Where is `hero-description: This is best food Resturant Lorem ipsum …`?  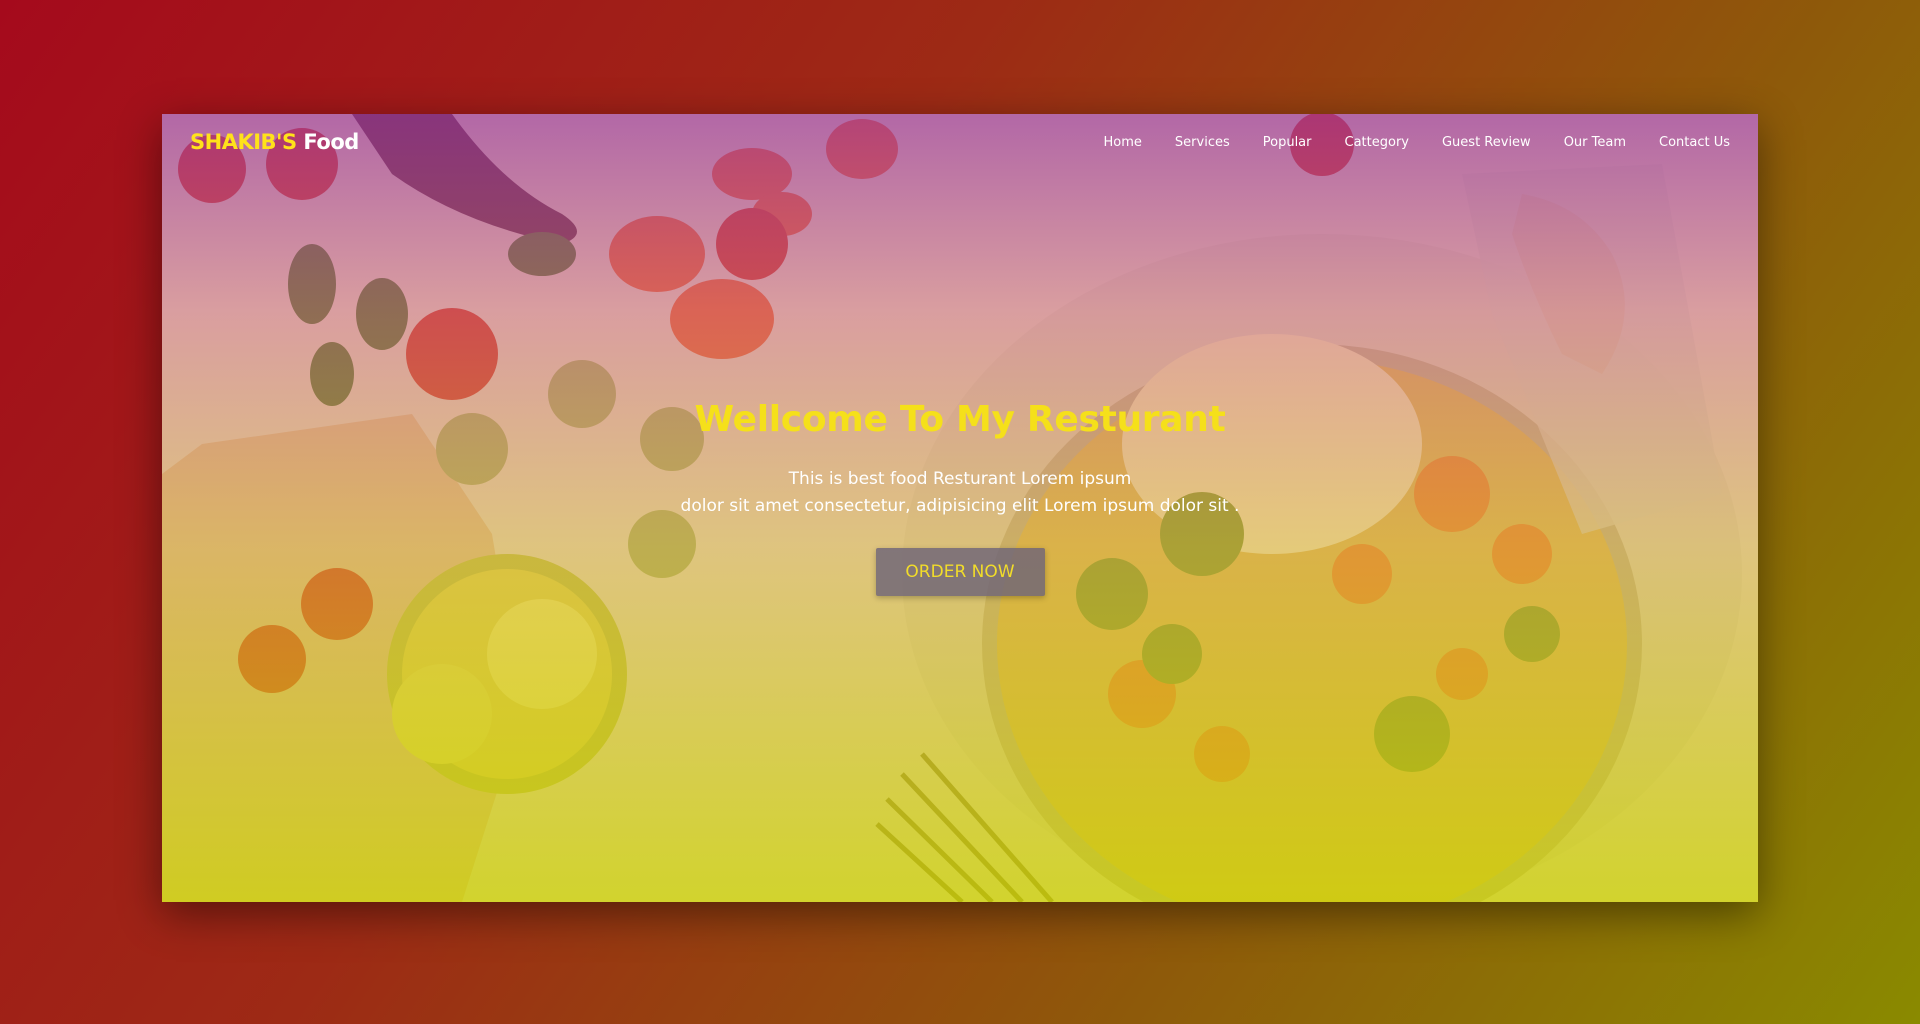
hero-description: This is best food Resturant Lorem ipsum … is located at coordinates (960, 493).